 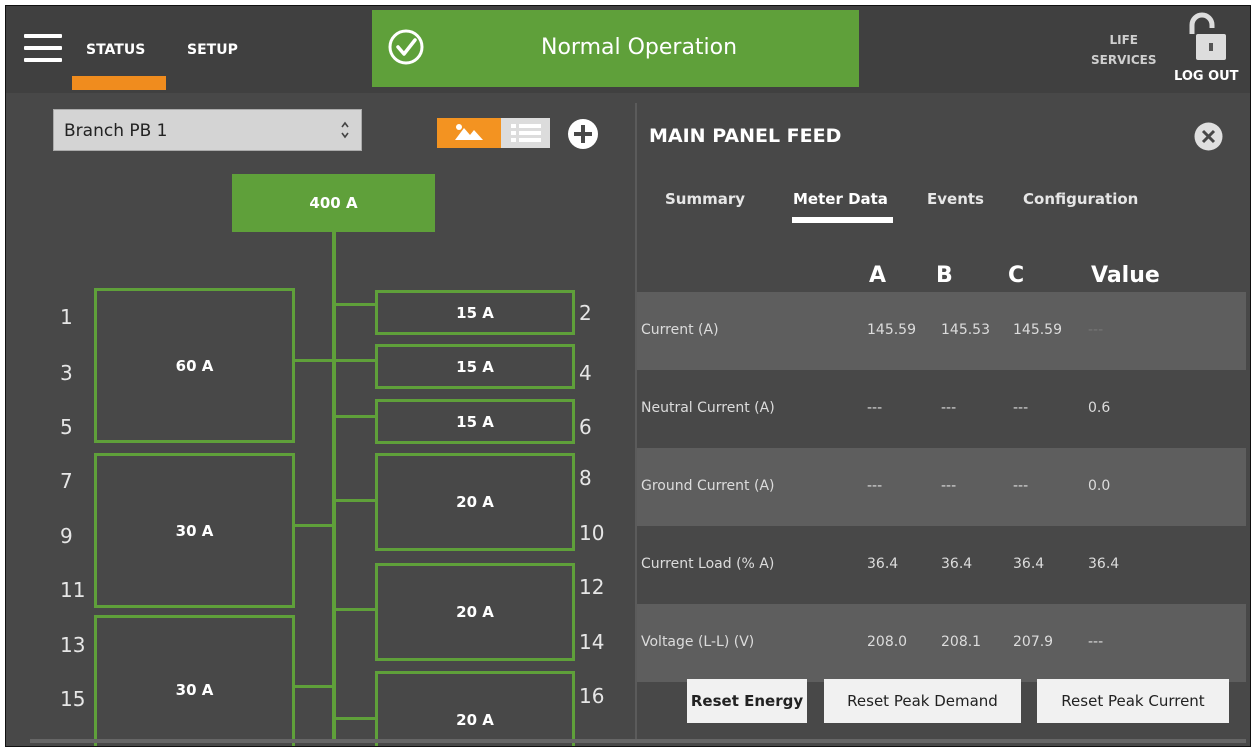 What do you see at coordinates (1123, 50) in the screenshot?
I see `life-services-link: LIFE SERVICES` at bounding box center [1123, 50].